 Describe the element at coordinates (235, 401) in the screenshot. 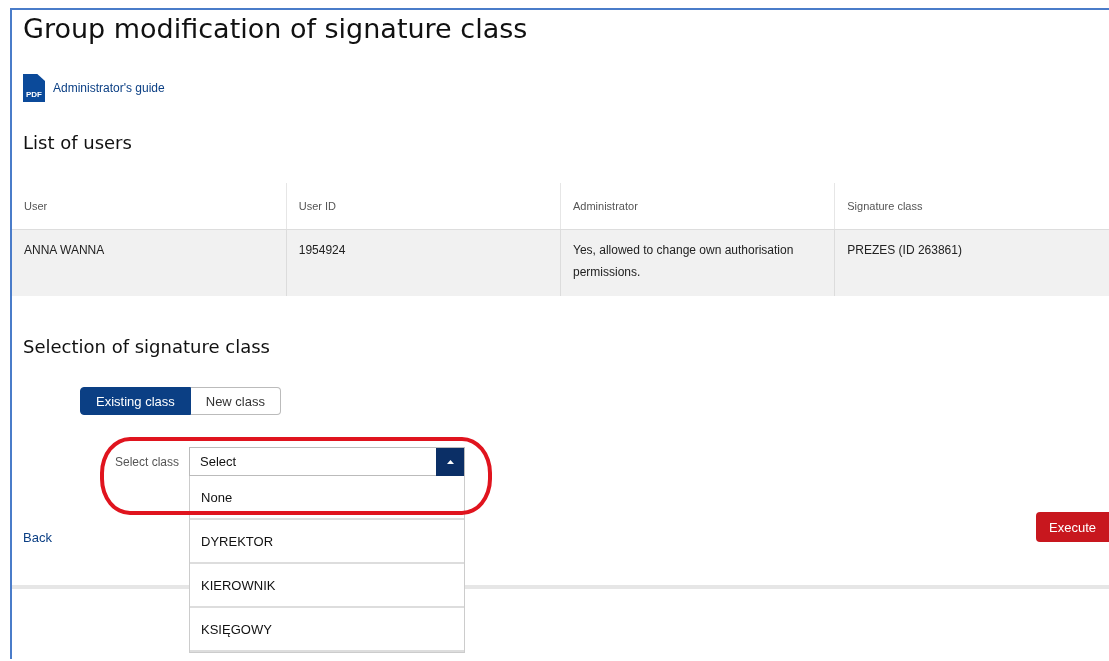

I see `class-tab: New class` at that location.